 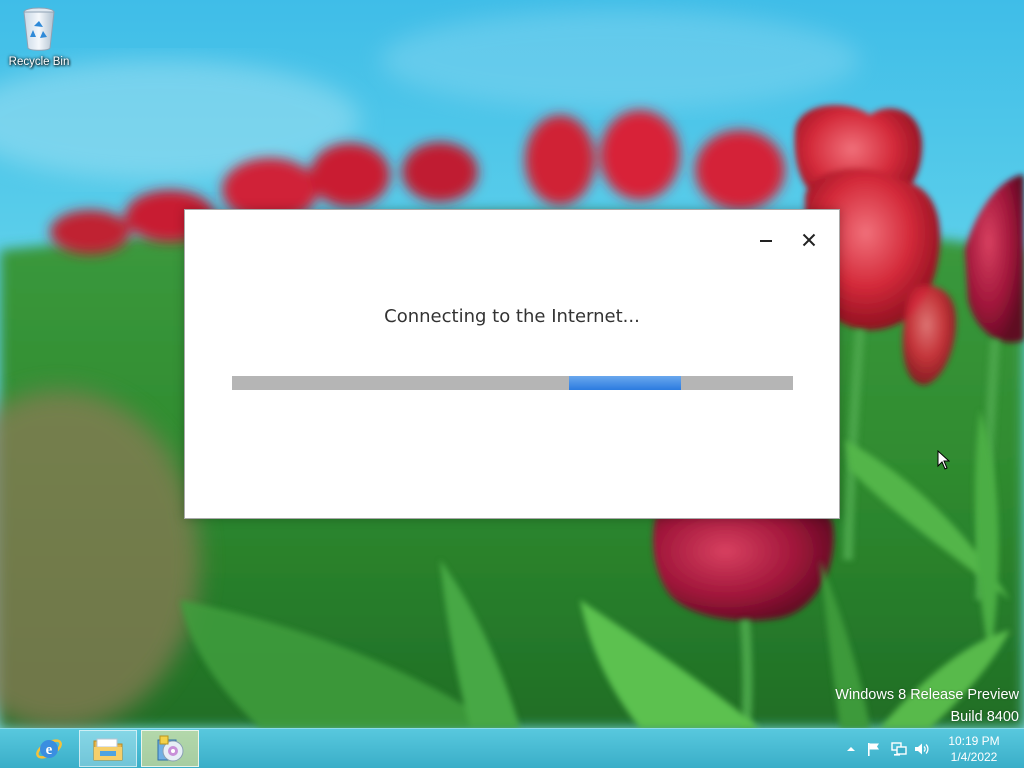 I want to click on network-icon, so click(x=899, y=749).